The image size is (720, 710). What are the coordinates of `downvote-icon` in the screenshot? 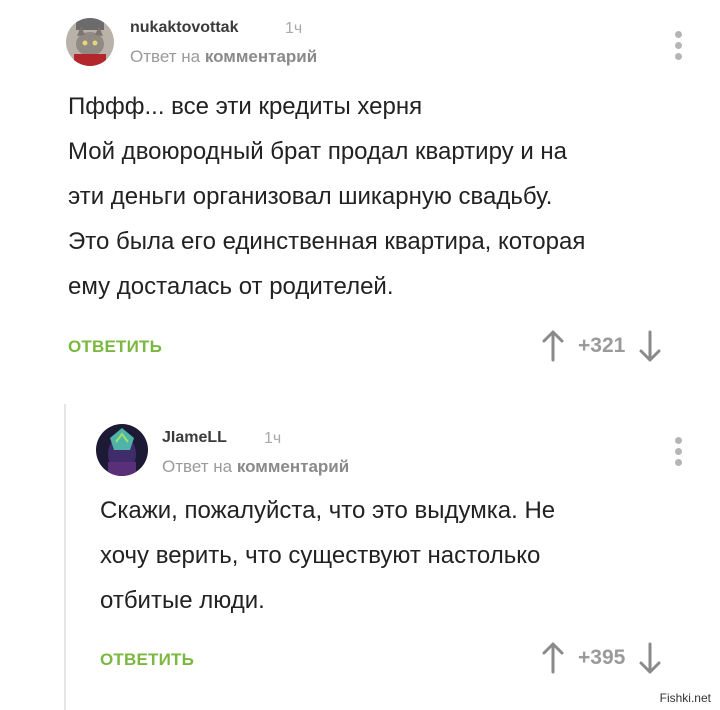 It's located at (650, 658).